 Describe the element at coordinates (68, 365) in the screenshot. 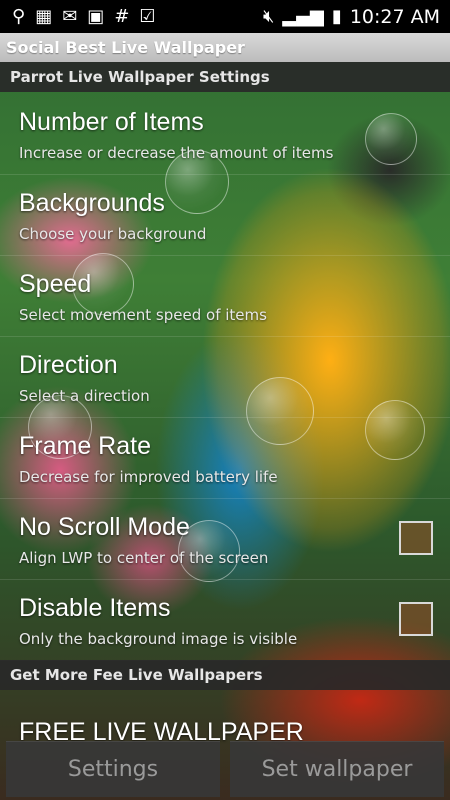

I see `setting-title: Direction` at that location.